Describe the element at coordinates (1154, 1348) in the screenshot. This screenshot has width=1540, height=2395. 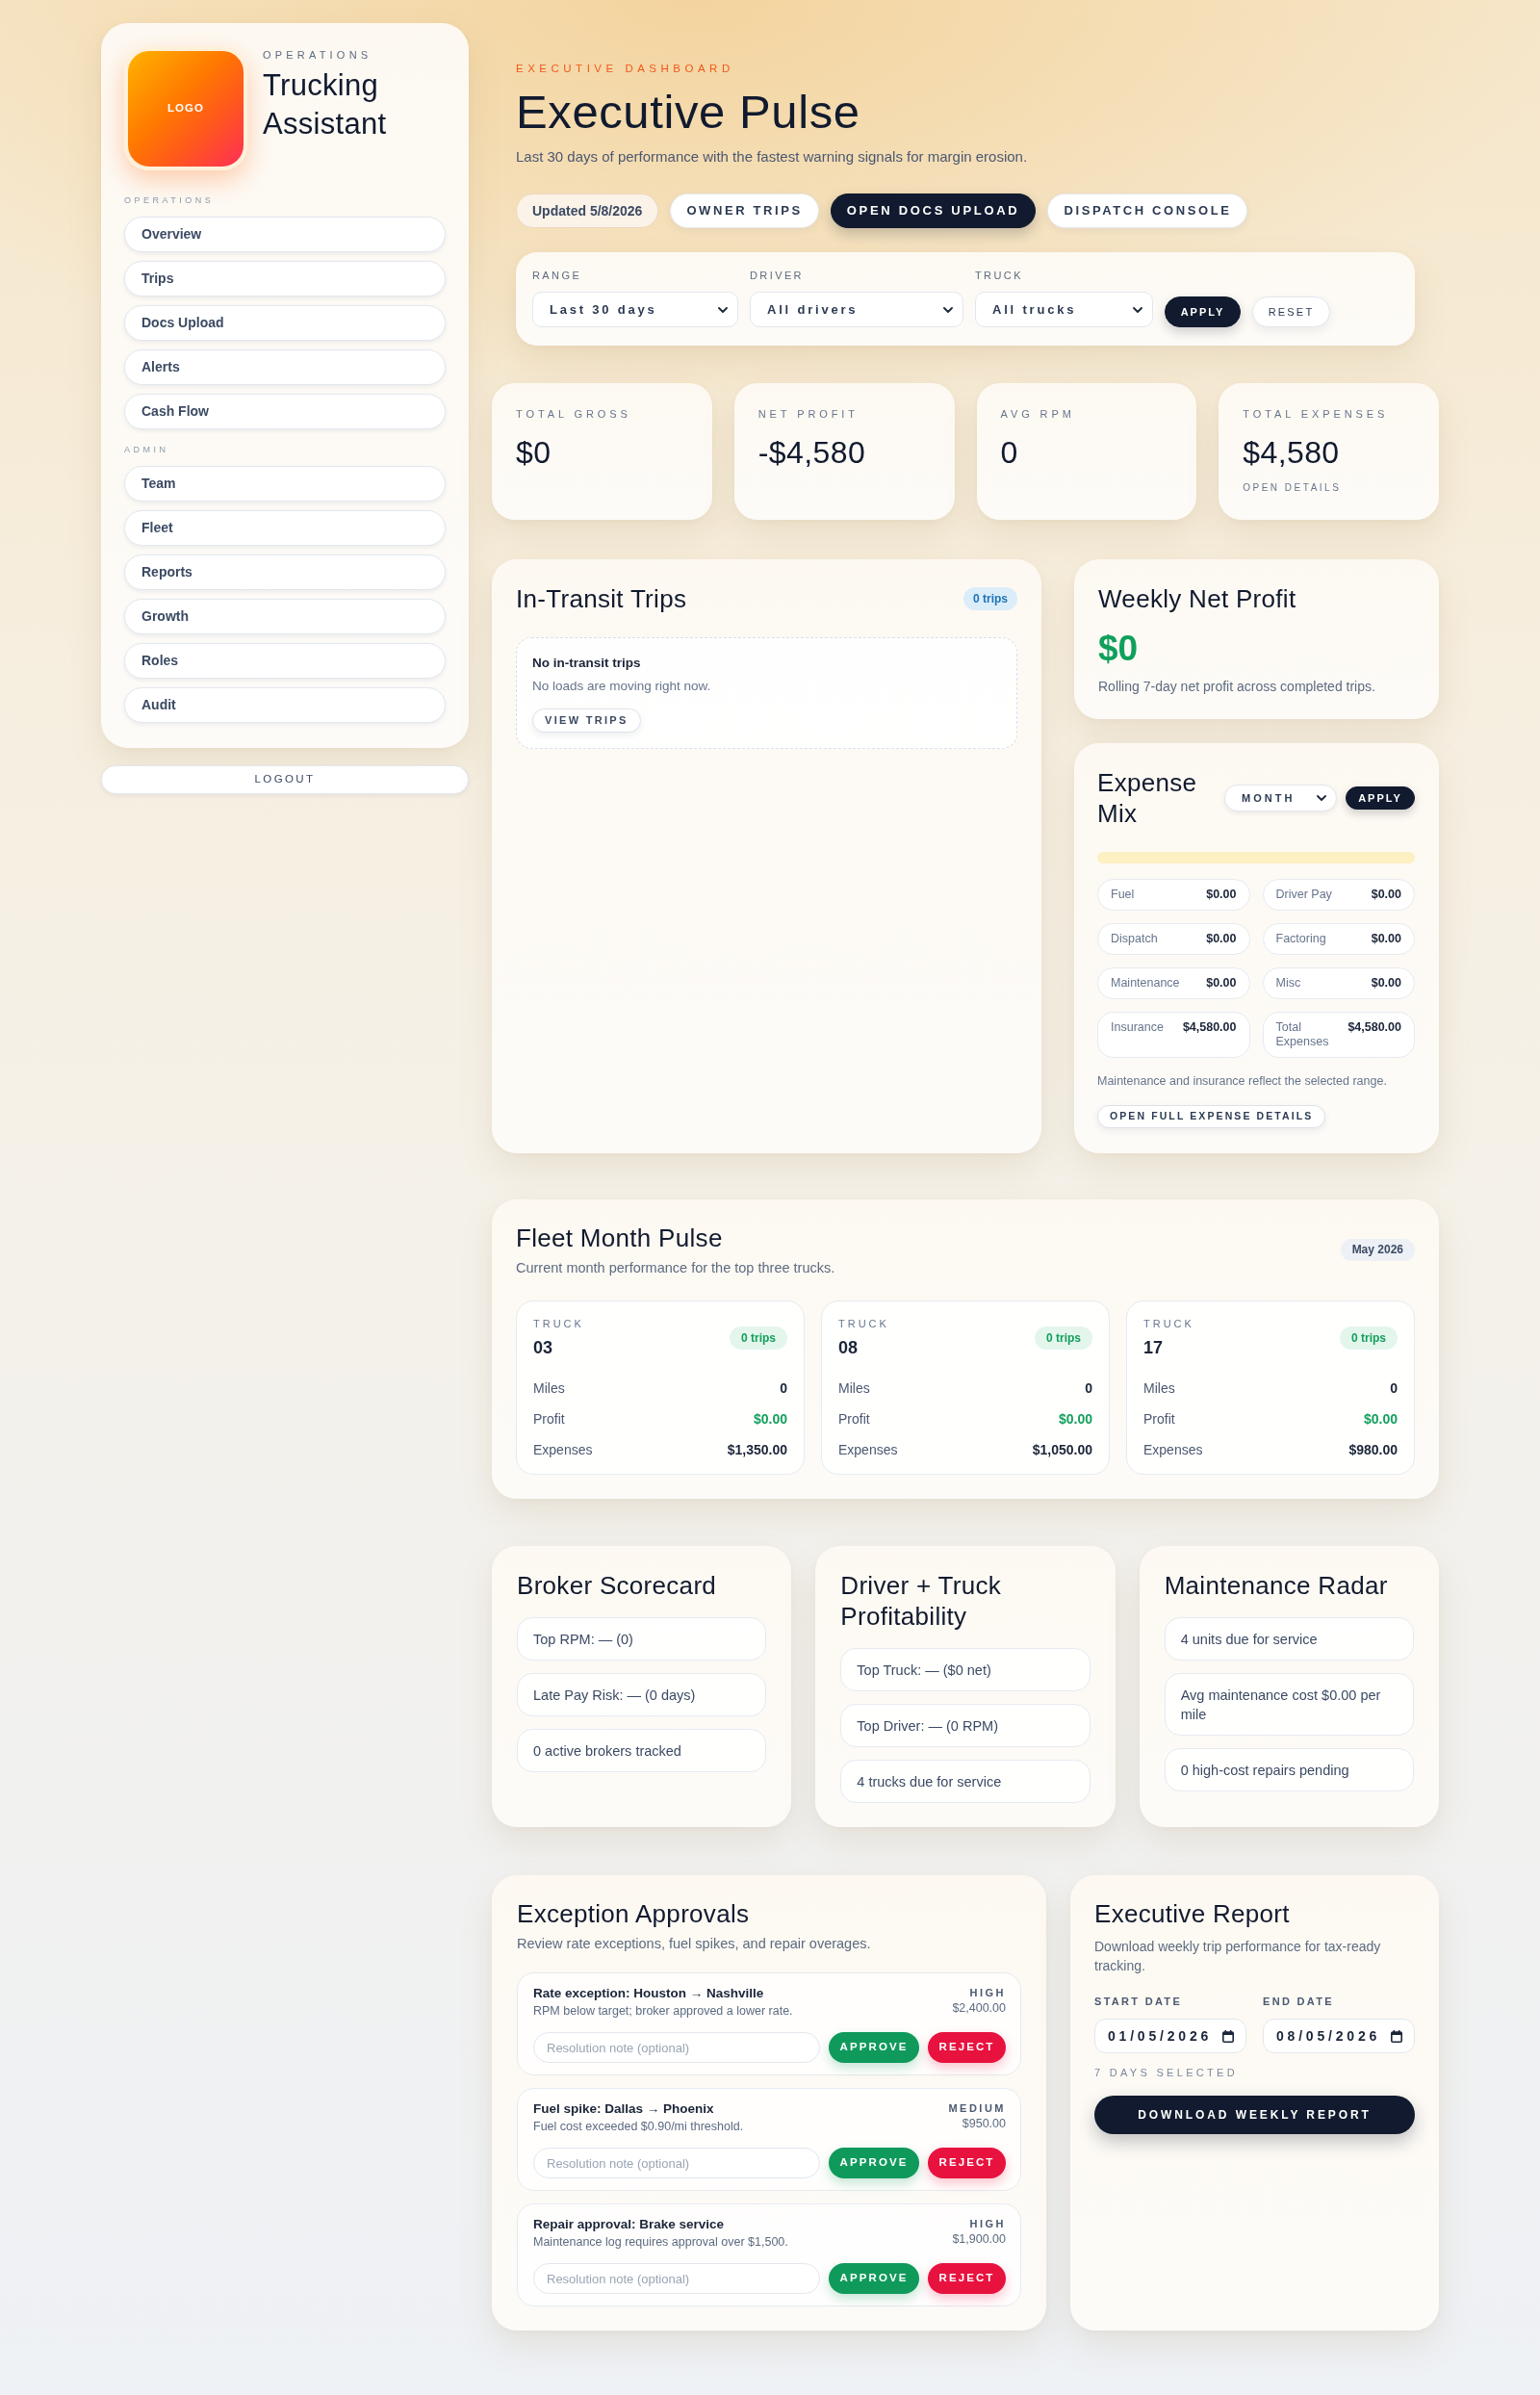
I see `truck-number: 17` at that location.